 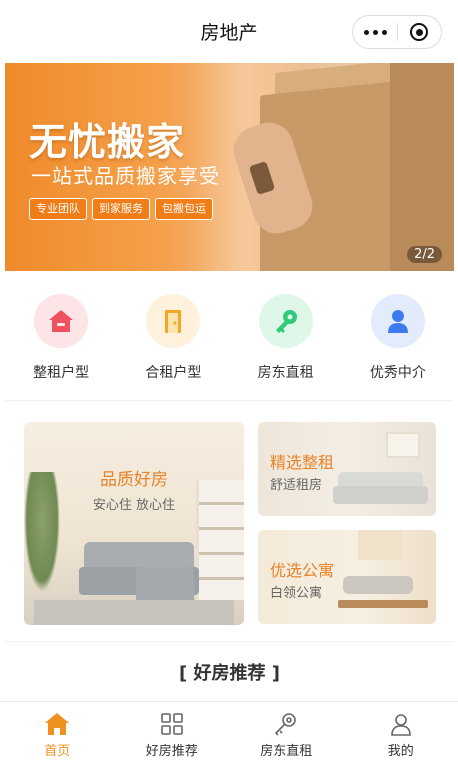 I want to click on coffee-table-image, so click(x=383, y=604).